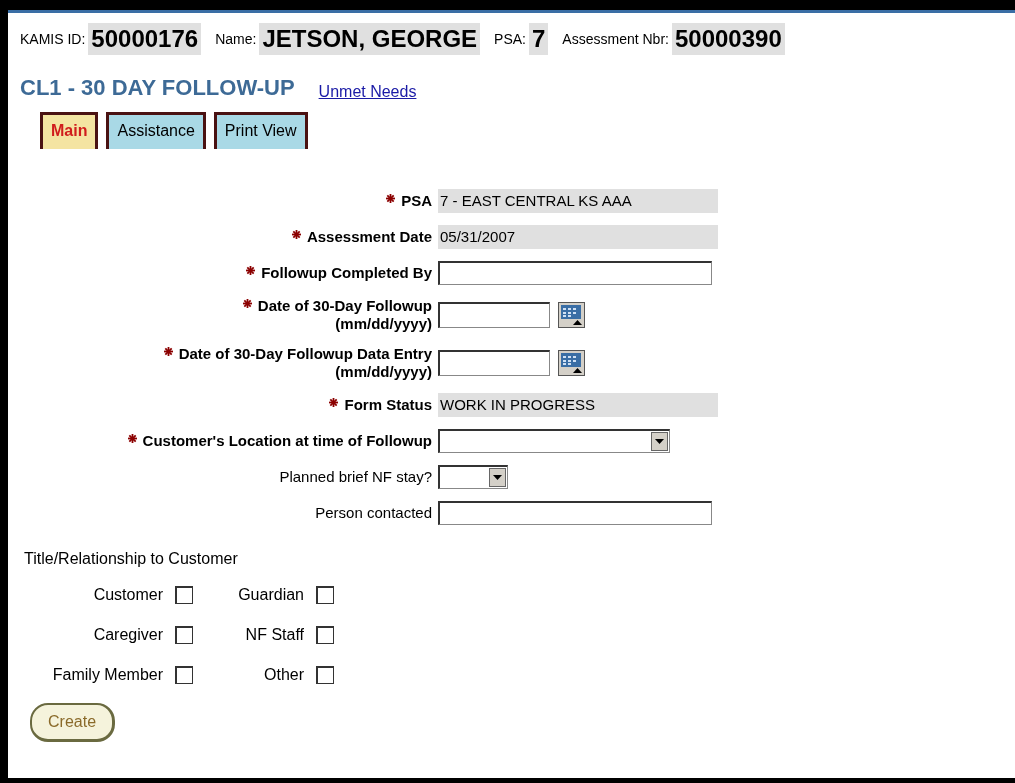  What do you see at coordinates (578, 405) in the screenshot?
I see `field-value: WORK IN PROGRESS` at bounding box center [578, 405].